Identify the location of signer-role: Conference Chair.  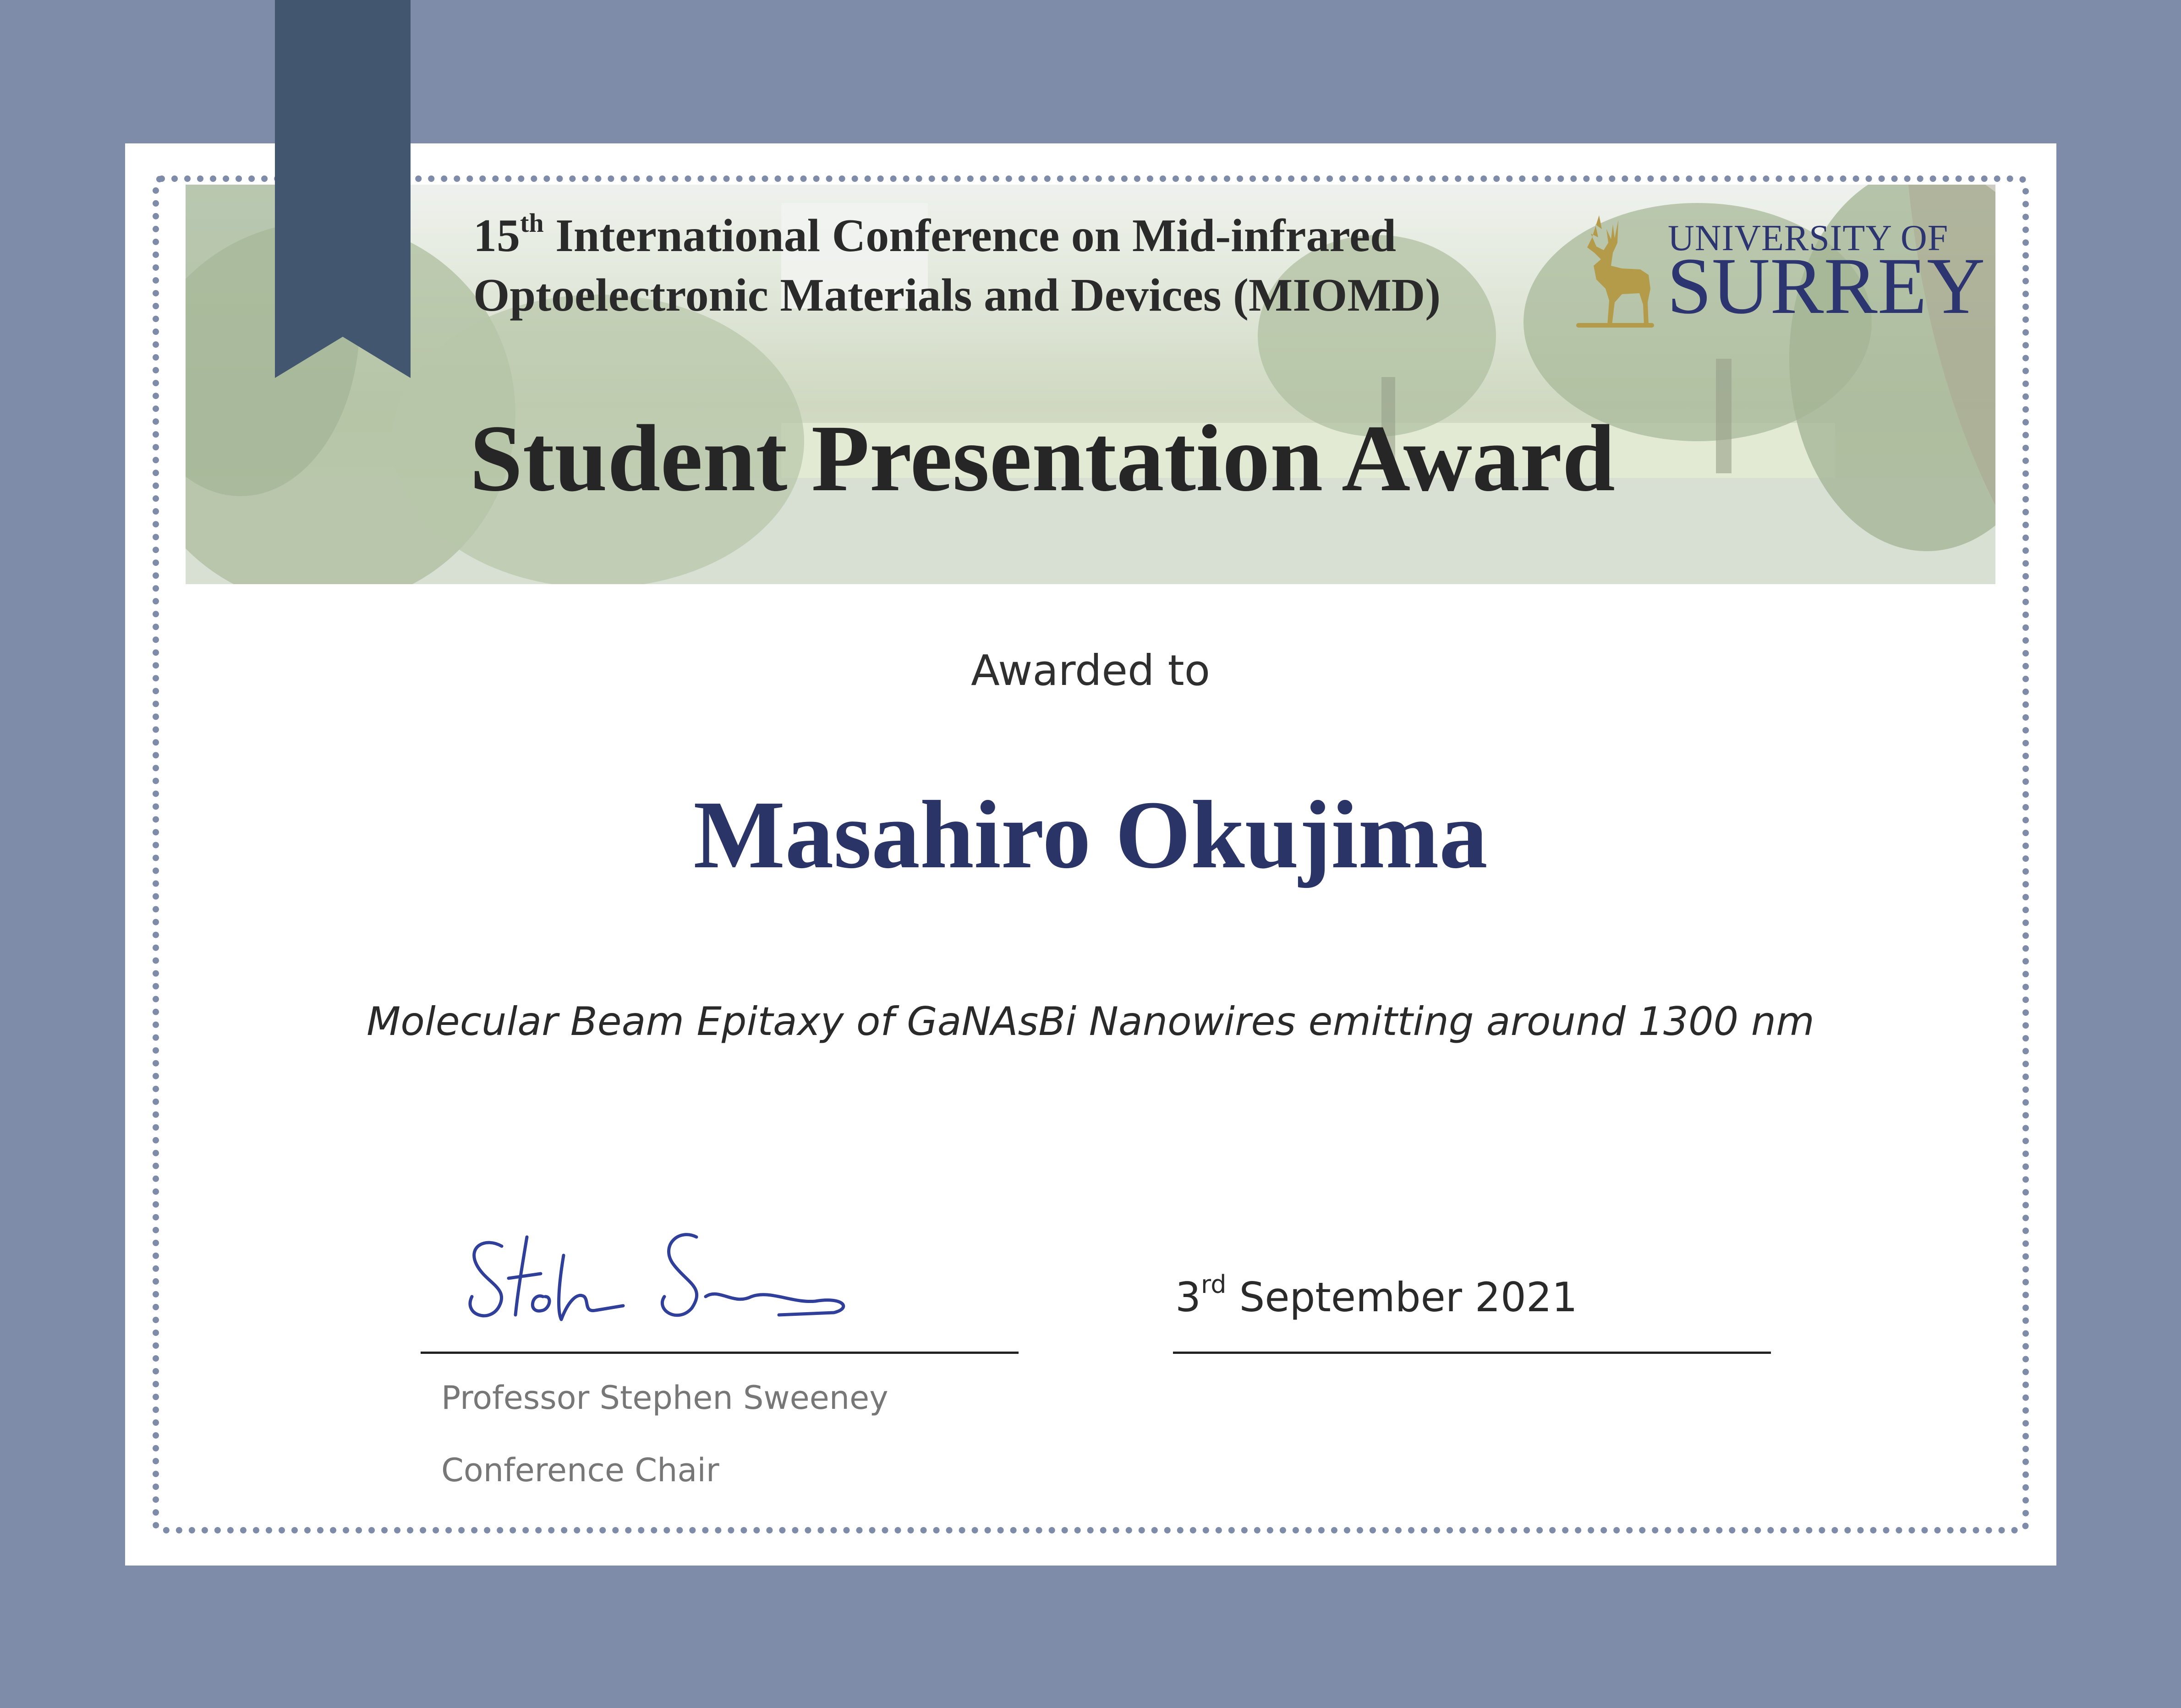
(580, 1470).